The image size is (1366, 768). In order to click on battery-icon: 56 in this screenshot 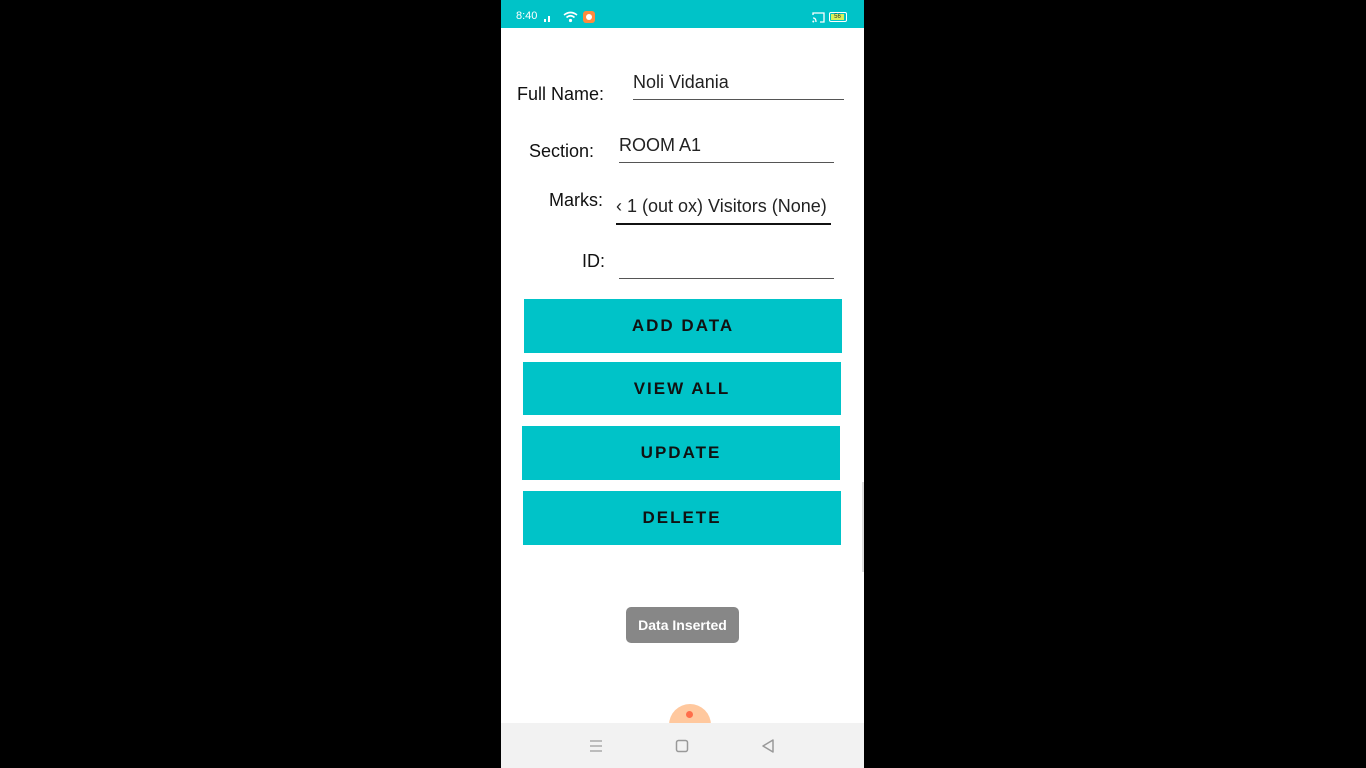, I will do `click(838, 17)`.